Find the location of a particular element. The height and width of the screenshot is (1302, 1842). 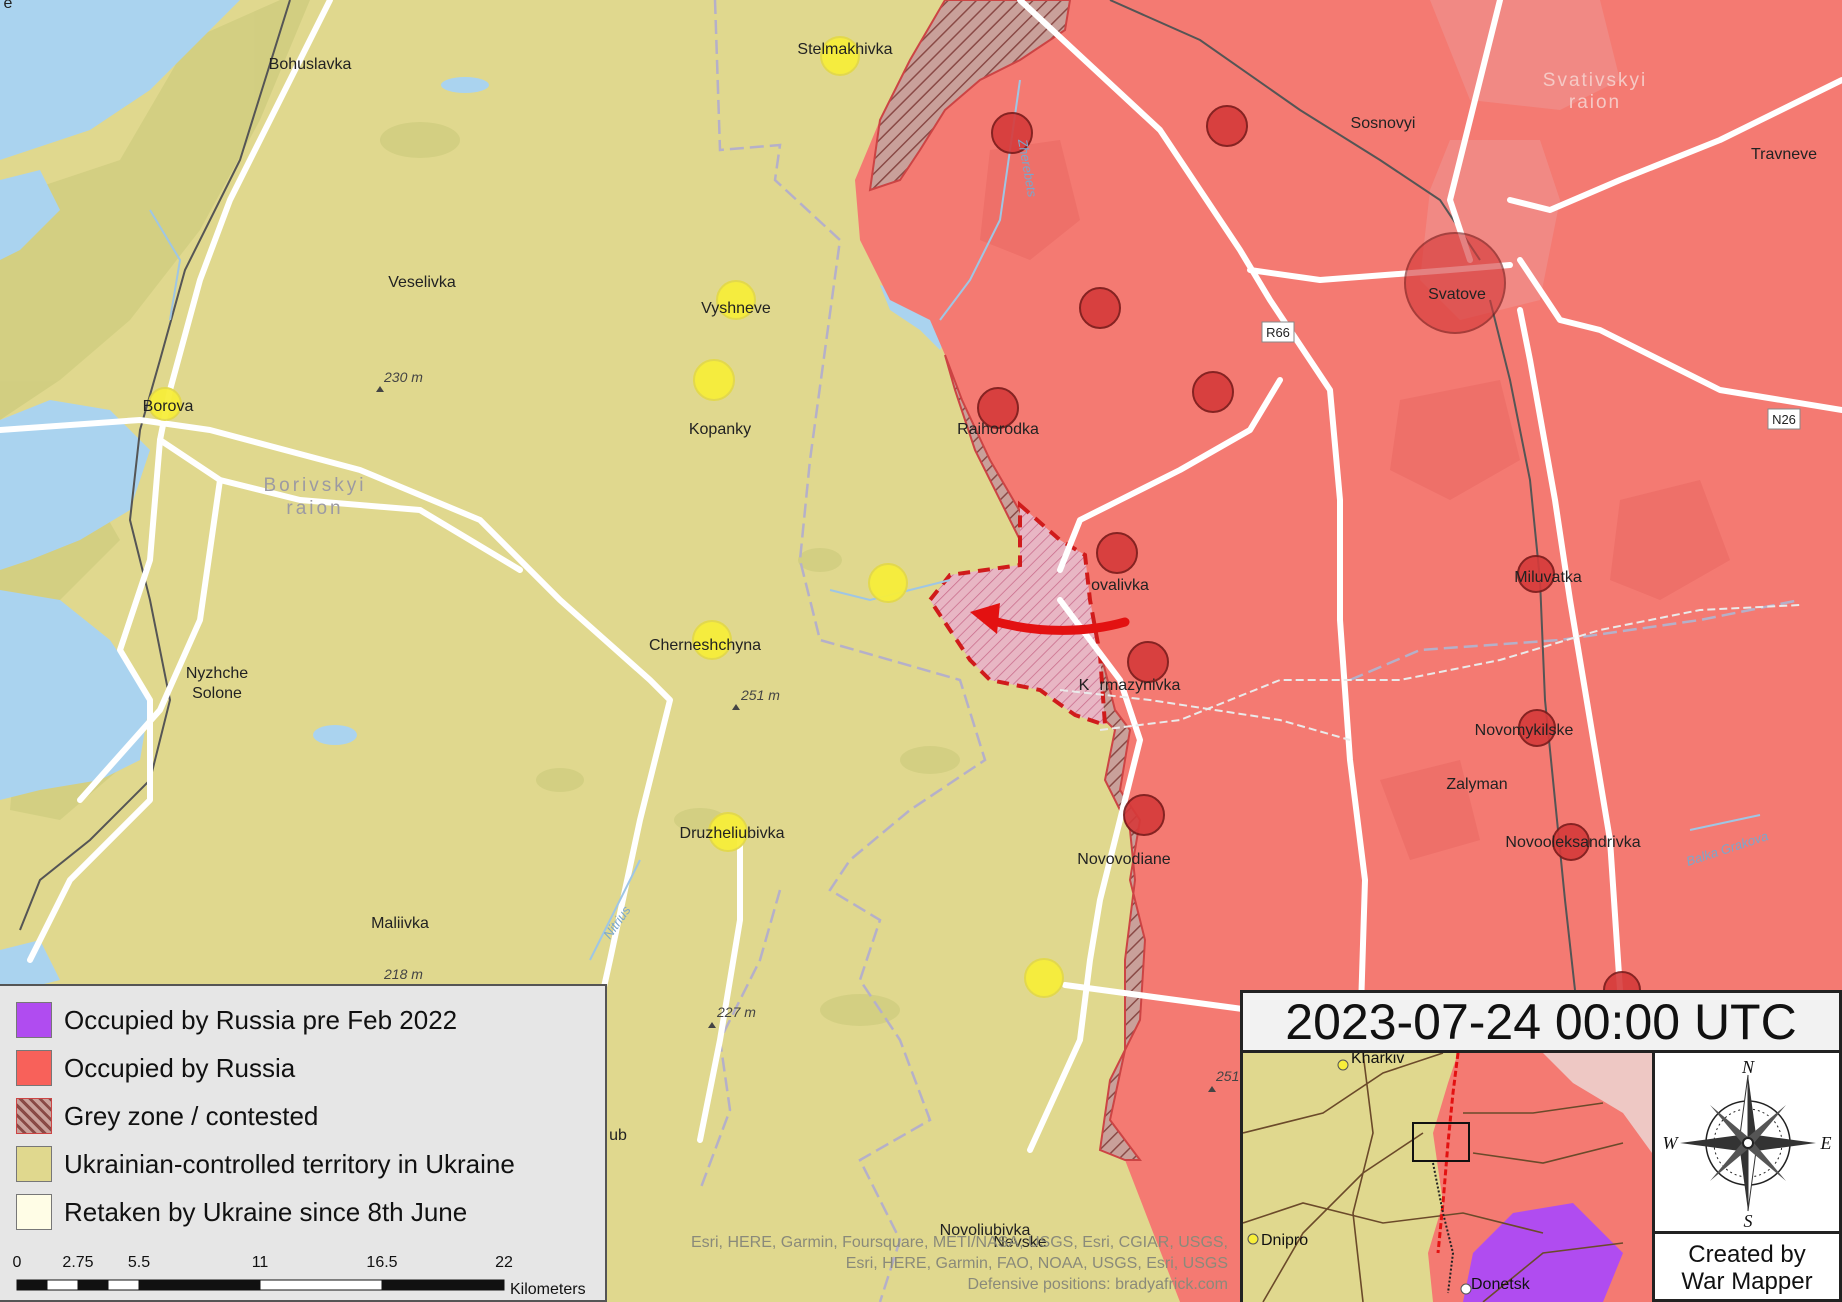

scale-bar: 0 2.75 5.5 11 16.5 22 Kilometers is located at coordinates (299, 1276).